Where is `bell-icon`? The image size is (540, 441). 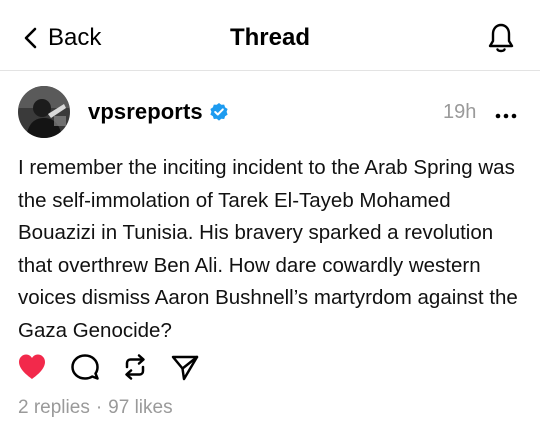 bell-icon is located at coordinates (501, 38).